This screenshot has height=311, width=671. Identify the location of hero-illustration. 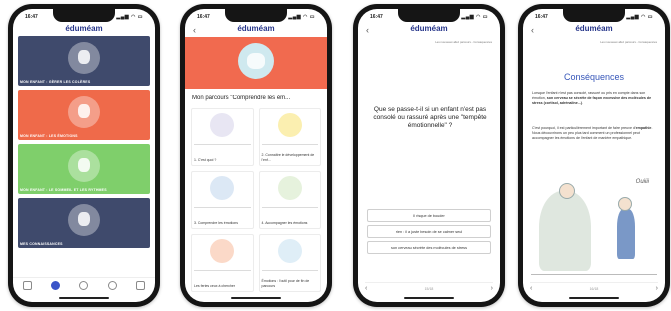
(256, 61).